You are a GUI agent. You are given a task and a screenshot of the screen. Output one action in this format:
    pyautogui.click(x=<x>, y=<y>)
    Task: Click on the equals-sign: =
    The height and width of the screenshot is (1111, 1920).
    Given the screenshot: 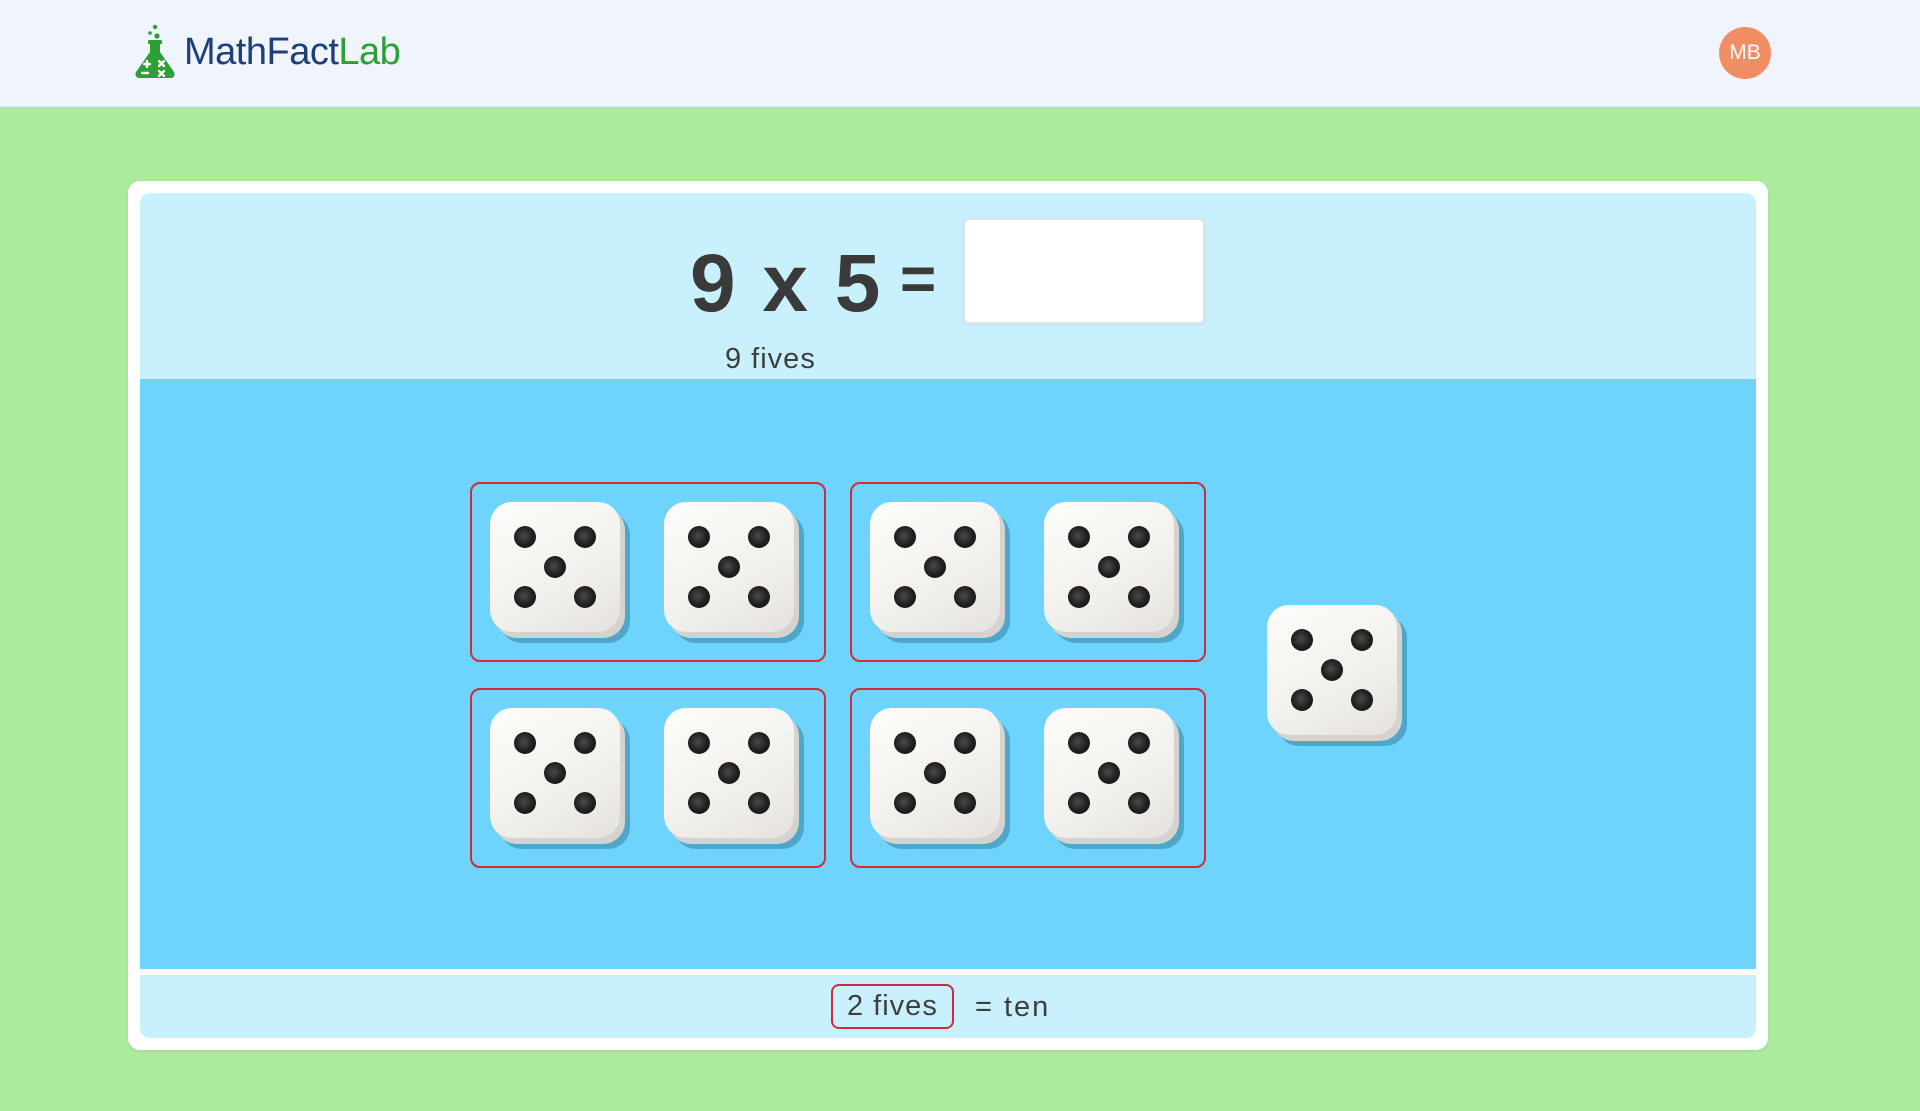 What is the action you would take?
    pyautogui.click(x=918, y=279)
    